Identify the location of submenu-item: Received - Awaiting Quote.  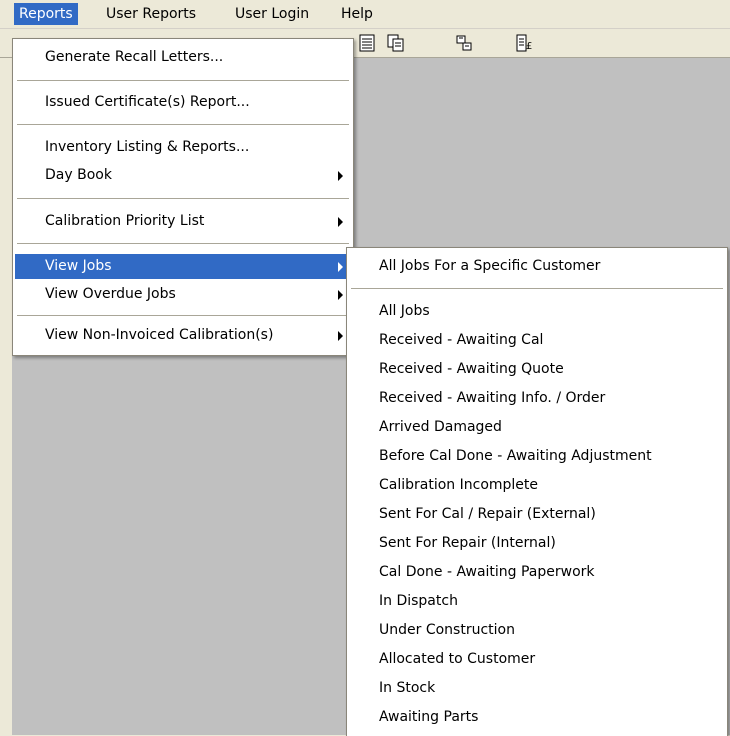
(537, 369).